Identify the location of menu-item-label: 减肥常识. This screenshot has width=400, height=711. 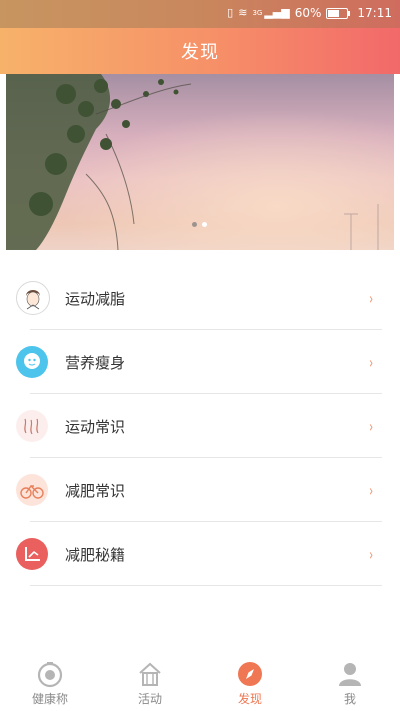
(95, 490).